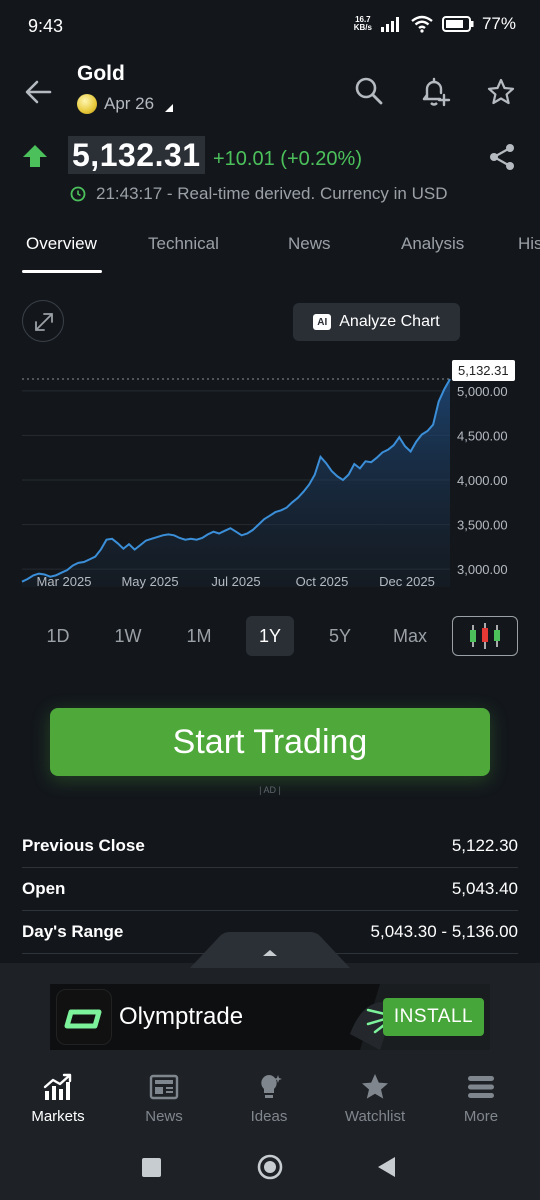 The width and height of the screenshot is (540, 1200). I want to click on tab-technical: Technical, so click(183, 244).